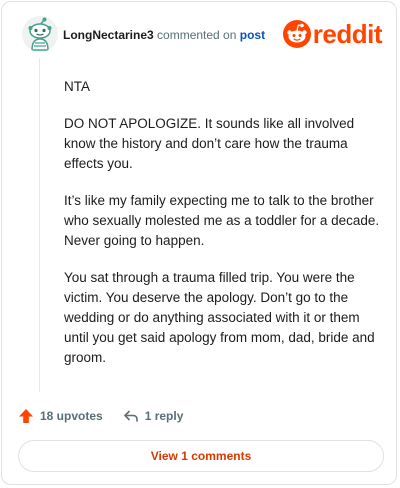 This screenshot has width=400, height=488. I want to click on reply-count: 1 reply, so click(164, 416).